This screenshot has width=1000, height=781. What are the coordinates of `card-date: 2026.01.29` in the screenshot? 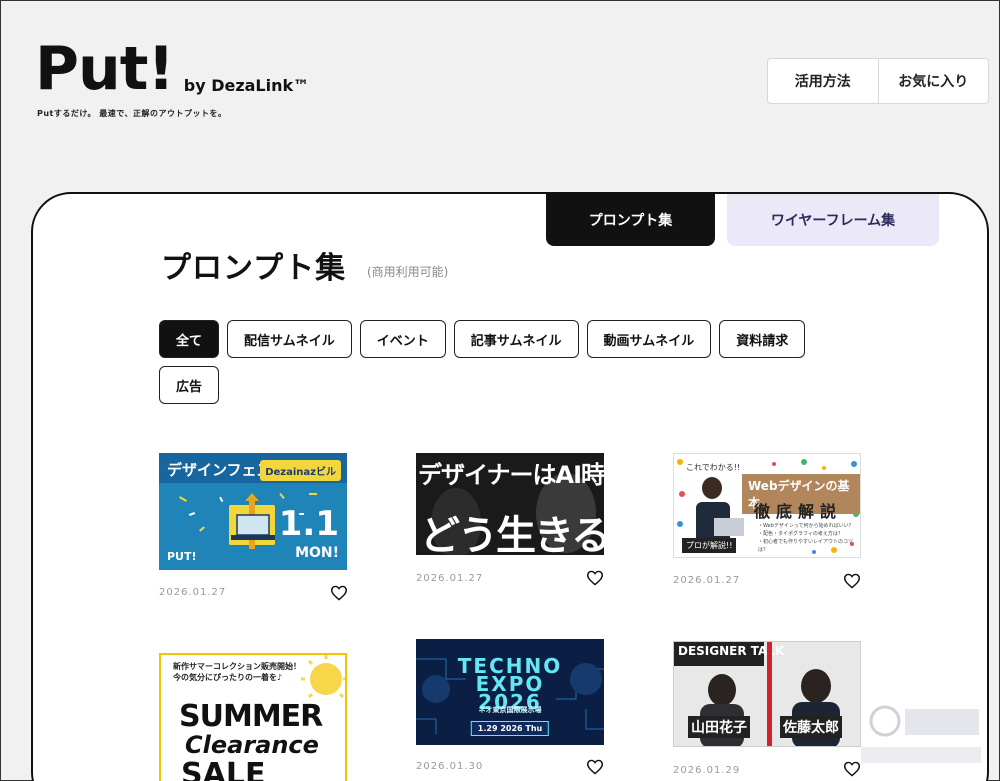 It's located at (707, 770).